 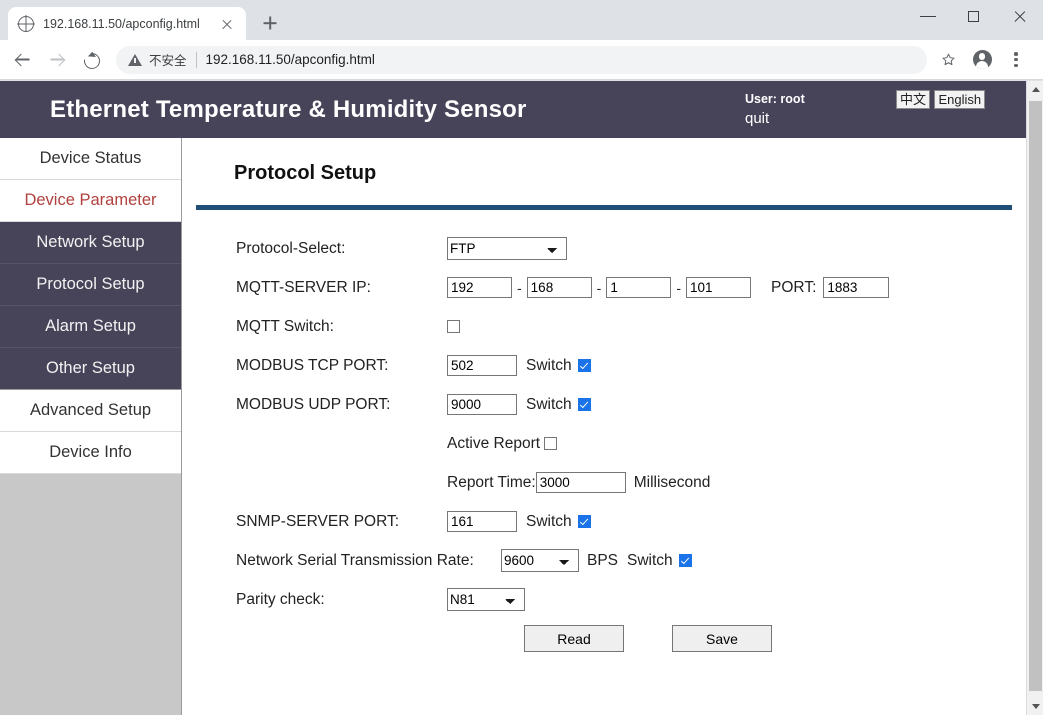 I want to click on row-mqtt-server-ip: MQTT-SERVER IP: - - - PORT:, so click(x=604, y=287).